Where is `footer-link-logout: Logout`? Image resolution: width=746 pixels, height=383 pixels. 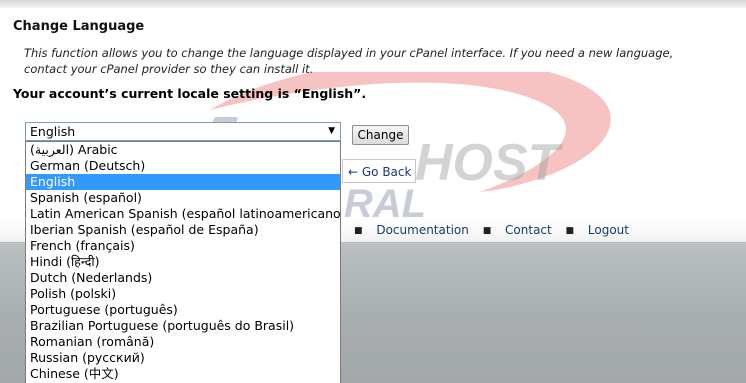 footer-link-logout: Logout is located at coordinates (608, 230).